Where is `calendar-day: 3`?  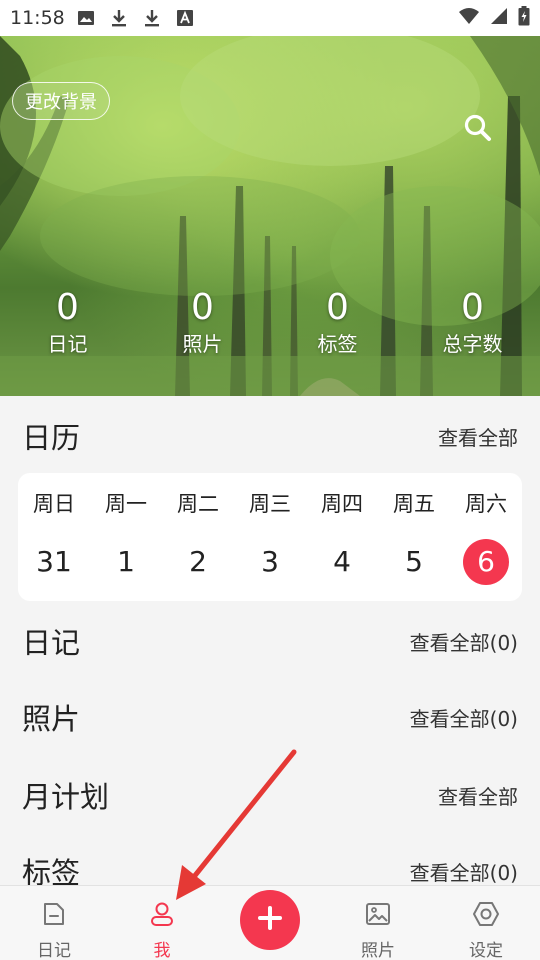
calendar-day: 3 is located at coordinates (270, 561).